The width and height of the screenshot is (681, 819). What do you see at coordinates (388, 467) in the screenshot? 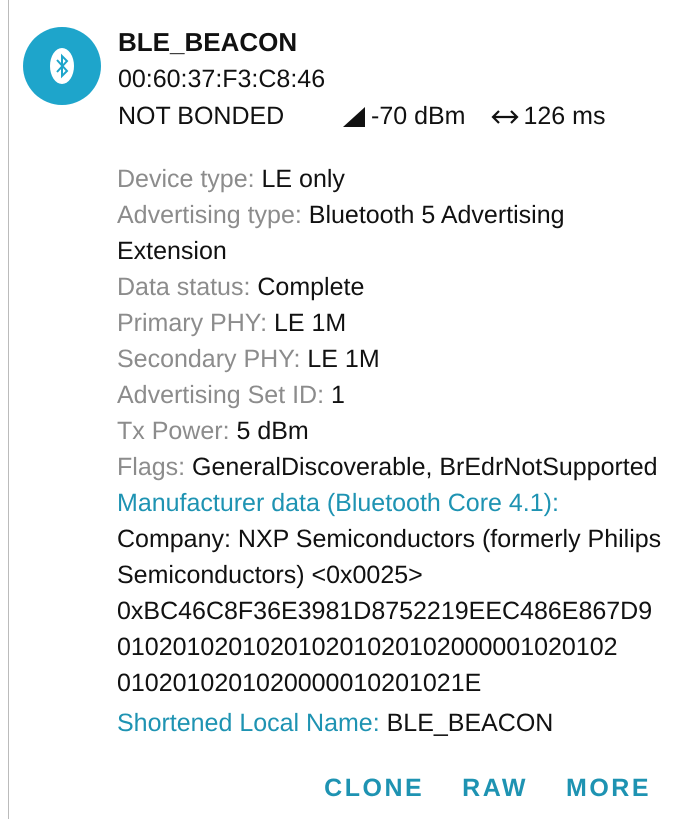
I see `detail-line: Flags: GeneralDiscoverable, BrEdrNotSupported` at bounding box center [388, 467].